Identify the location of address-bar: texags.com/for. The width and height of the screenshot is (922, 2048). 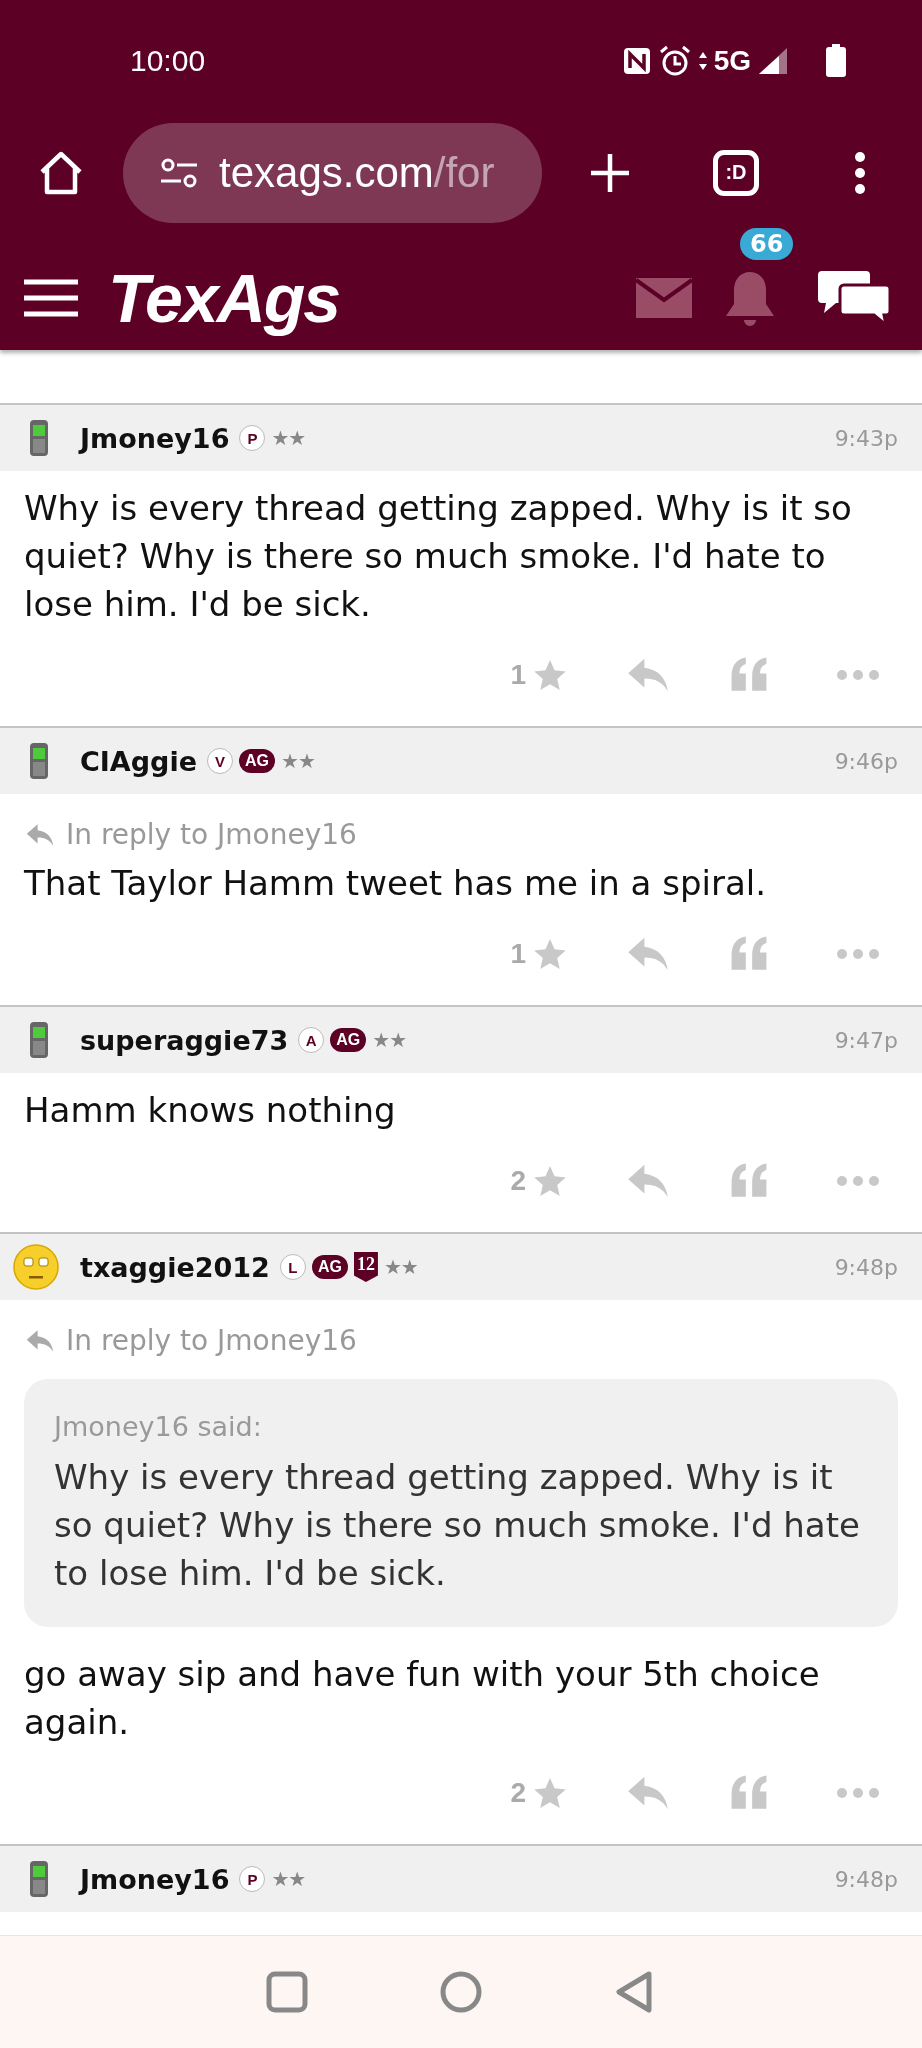
(332, 172).